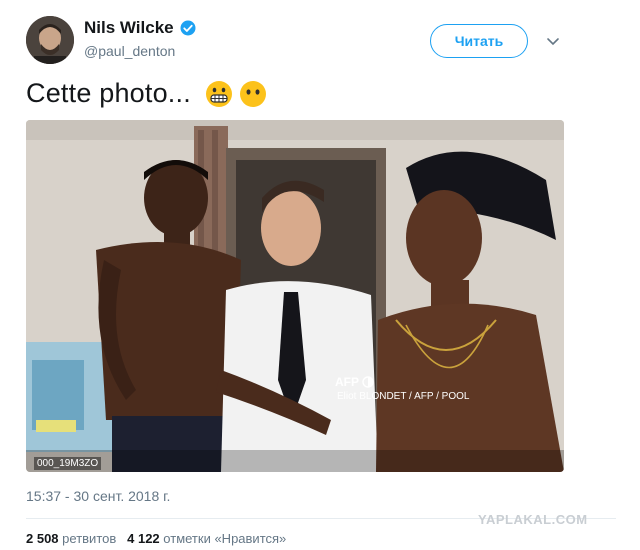 The image size is (640, 550). I want to click on photo-id-label: 000_19M3ZO, so click(68, 463).